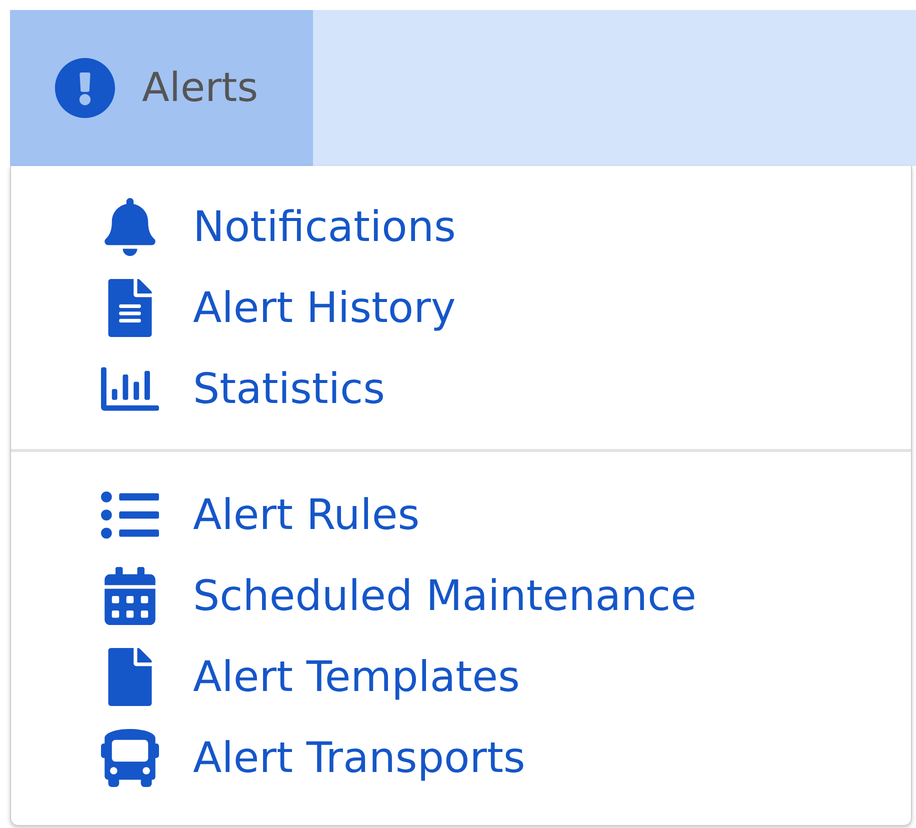 This screenshot has height=828, width=916. I want to click on menu-item: Alert Transports, so click(461, 757).